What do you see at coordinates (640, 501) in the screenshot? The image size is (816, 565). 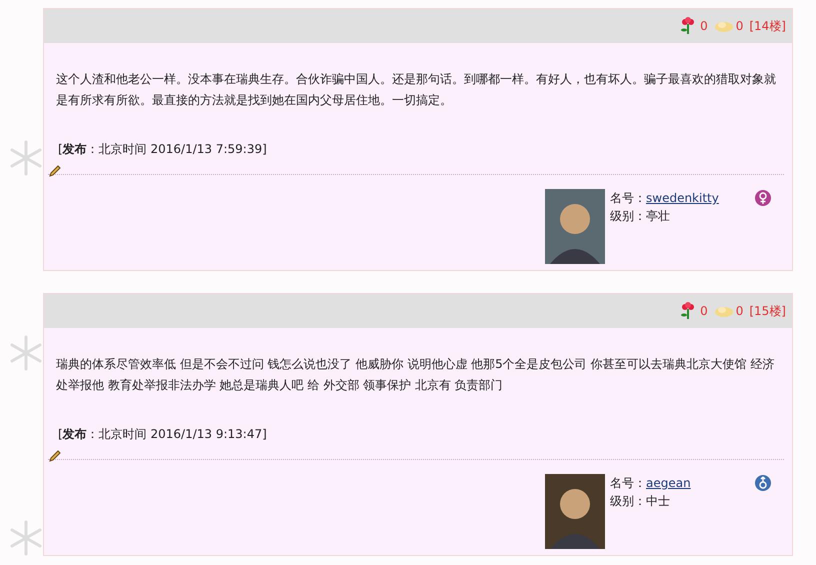 I see `rank-label: 级别：中士` at bounding box center [640, 501].